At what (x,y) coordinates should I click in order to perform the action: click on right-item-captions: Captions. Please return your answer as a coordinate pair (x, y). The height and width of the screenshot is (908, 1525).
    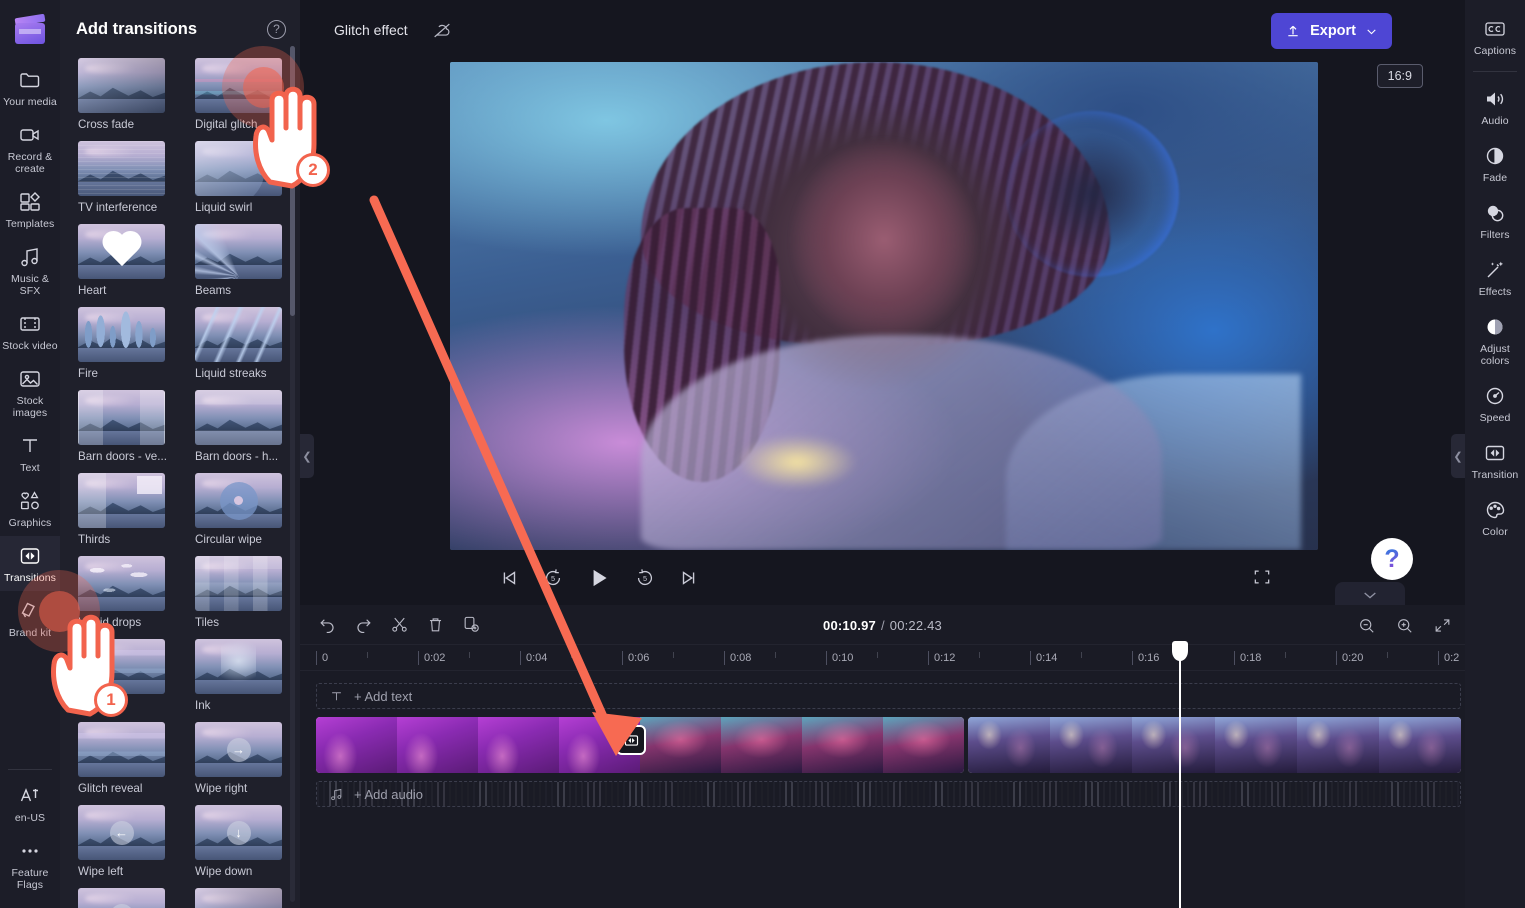
    Looking at the image, I should click on (1495, 36).